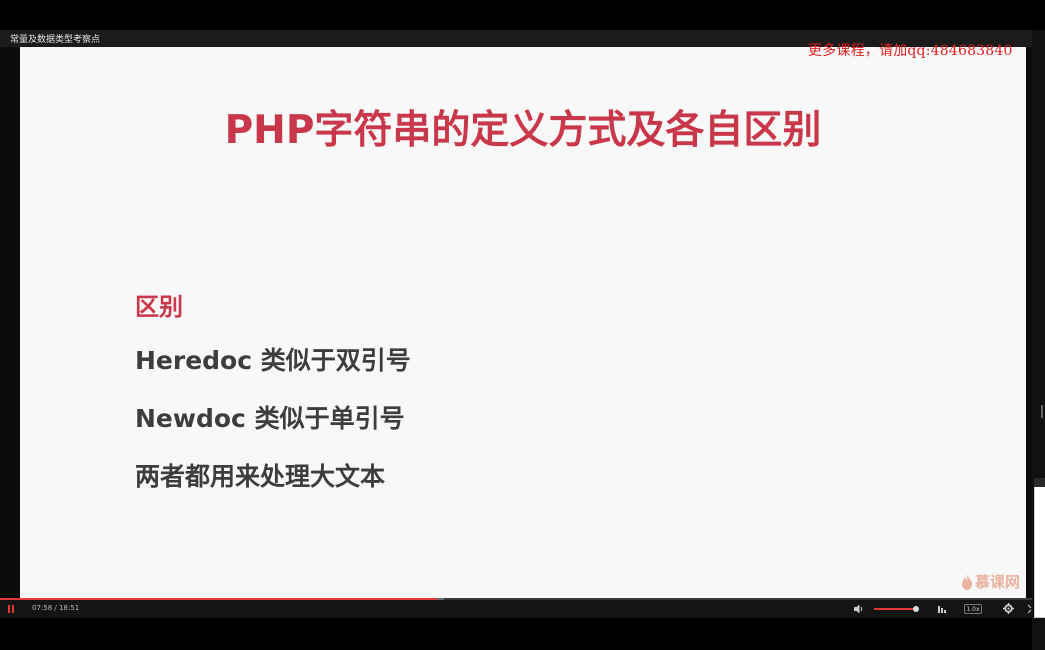 The image size is (1045, 650). Describe the element at coordinates (516, 634) in the screenshot. I see `bottom-black-bar` at that location.